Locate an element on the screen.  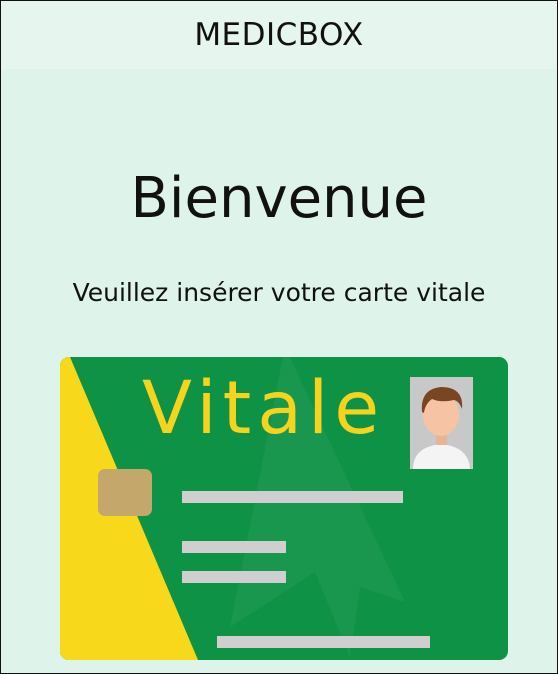
app-header: MEDICBOX is located at coordinates (279, 35).